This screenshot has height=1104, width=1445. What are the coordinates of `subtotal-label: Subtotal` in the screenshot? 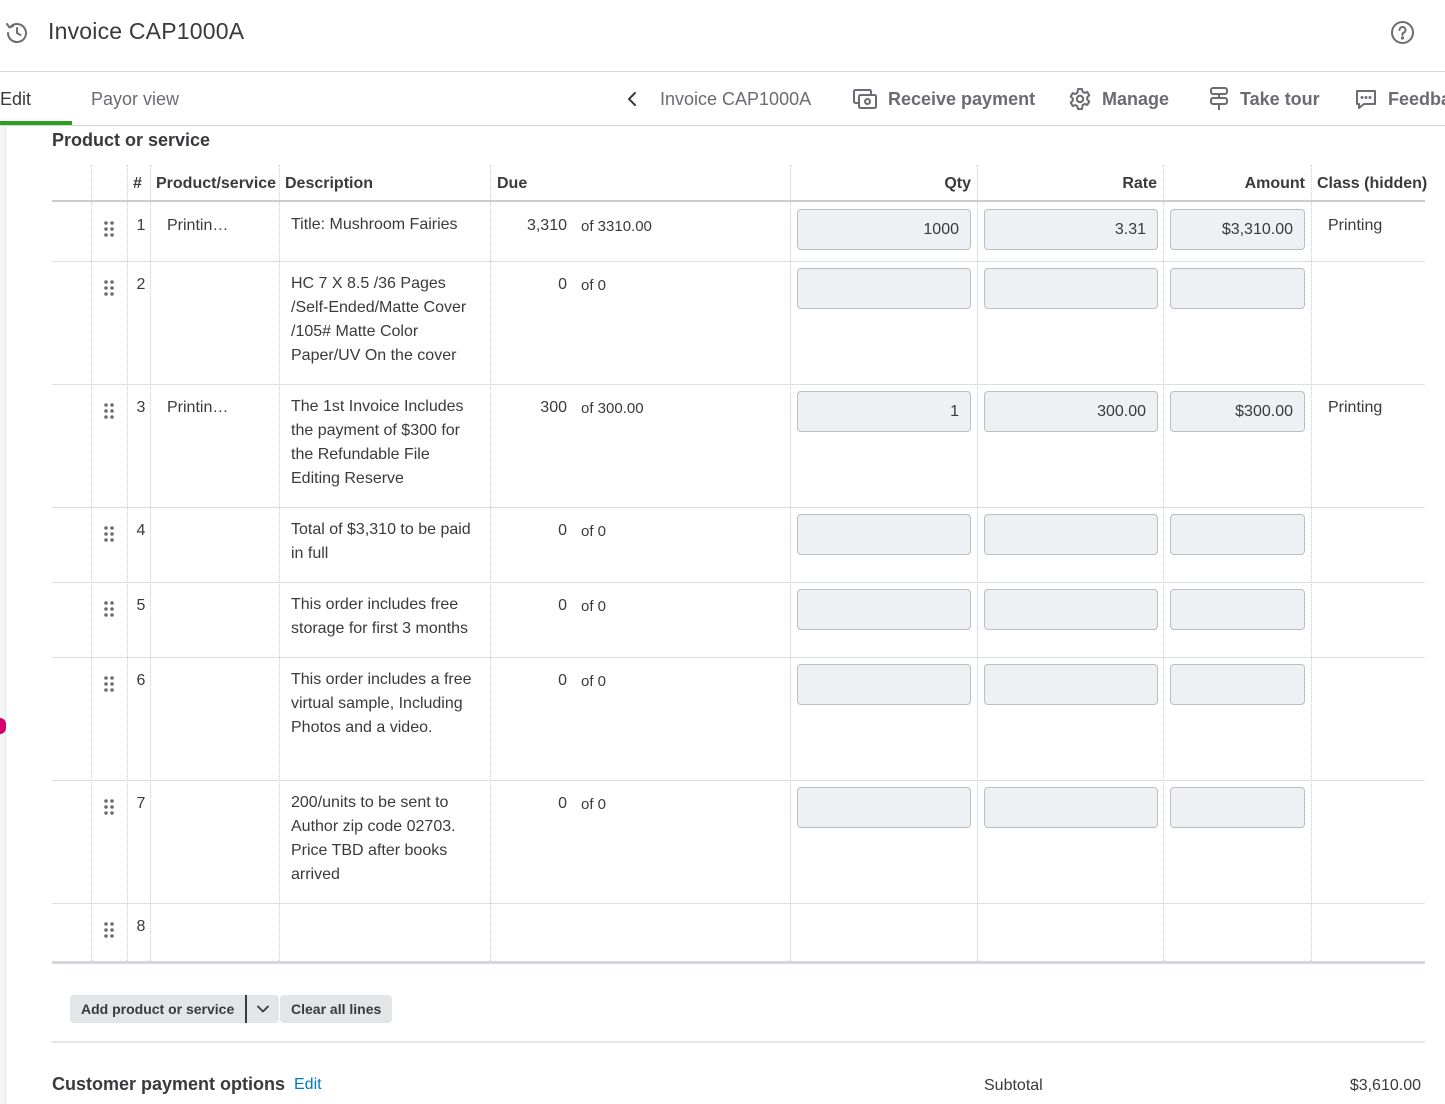 It's located at (1013, 1085).